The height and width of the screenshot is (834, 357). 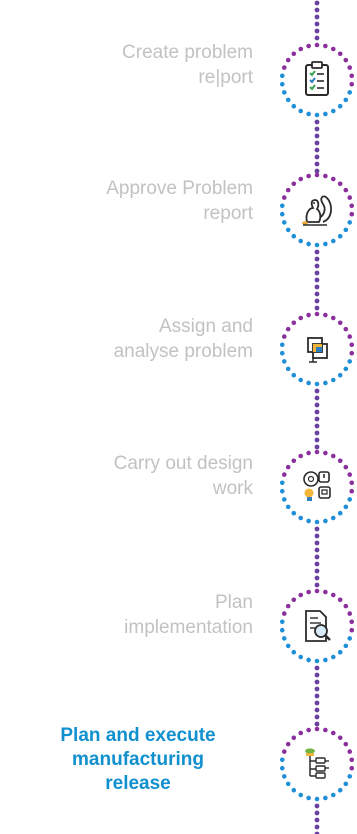 I want to click on step-node-approve-problem-report, so click(x=317, y=210).